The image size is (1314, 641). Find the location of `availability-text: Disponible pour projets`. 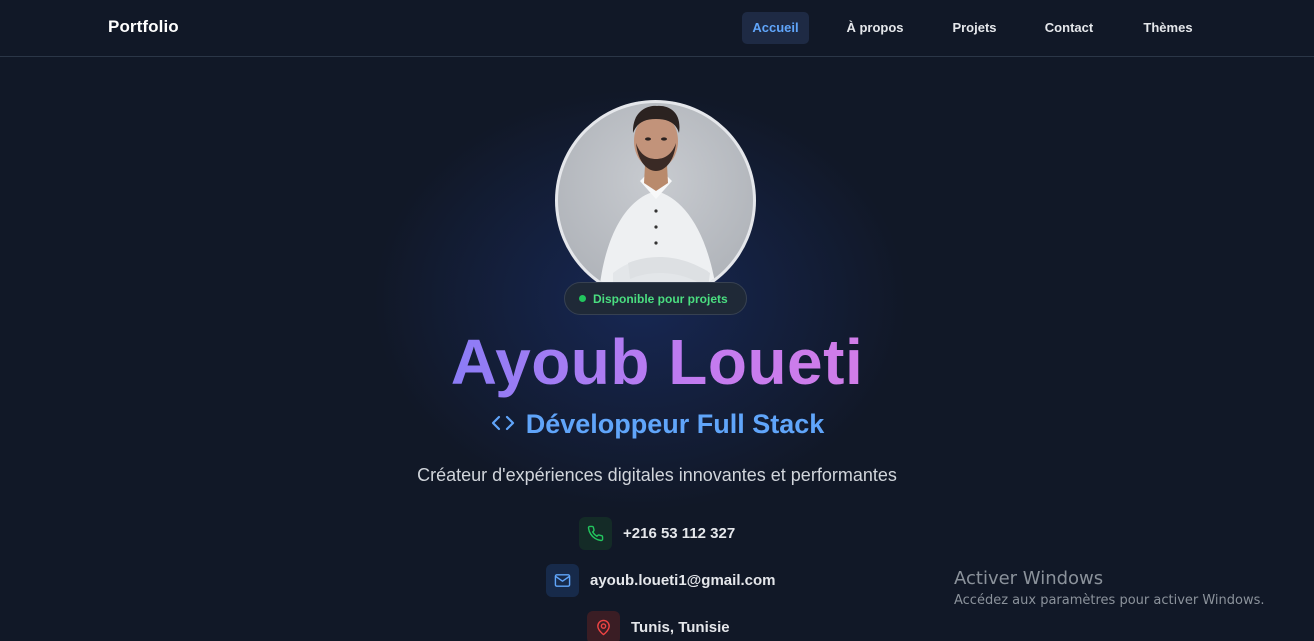

availability-text: Disponible pour projets is located at coordinates (660, 299).